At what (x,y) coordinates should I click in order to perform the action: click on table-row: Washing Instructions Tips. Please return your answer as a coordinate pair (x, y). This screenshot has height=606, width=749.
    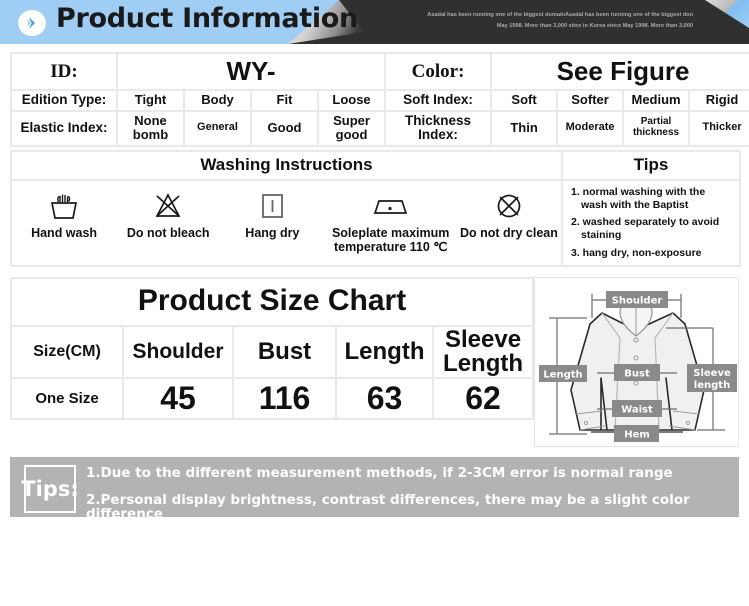
    Looking at the image, I should click on (375, 165).